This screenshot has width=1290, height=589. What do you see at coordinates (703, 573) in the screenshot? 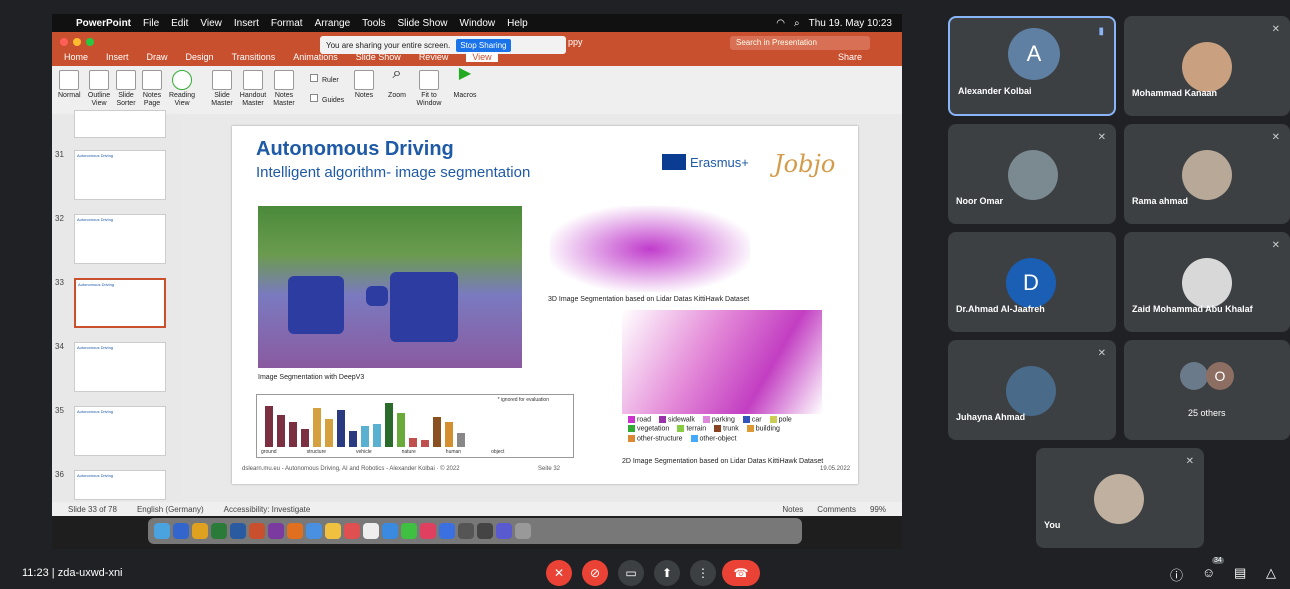
I see `more-options-button: ⋮` at bounding box center [703, 573].